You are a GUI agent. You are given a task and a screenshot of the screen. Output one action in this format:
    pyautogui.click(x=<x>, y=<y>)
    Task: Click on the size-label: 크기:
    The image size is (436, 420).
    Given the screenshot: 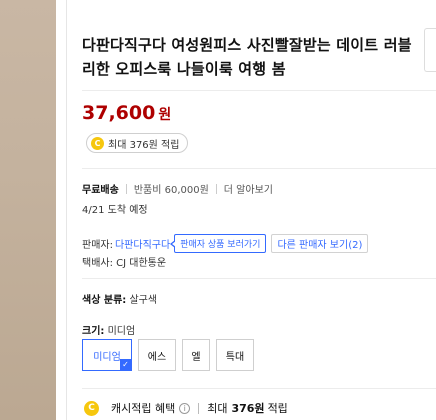 What is the action you would take?
    pyautogui.click(x=93, y=331)
    